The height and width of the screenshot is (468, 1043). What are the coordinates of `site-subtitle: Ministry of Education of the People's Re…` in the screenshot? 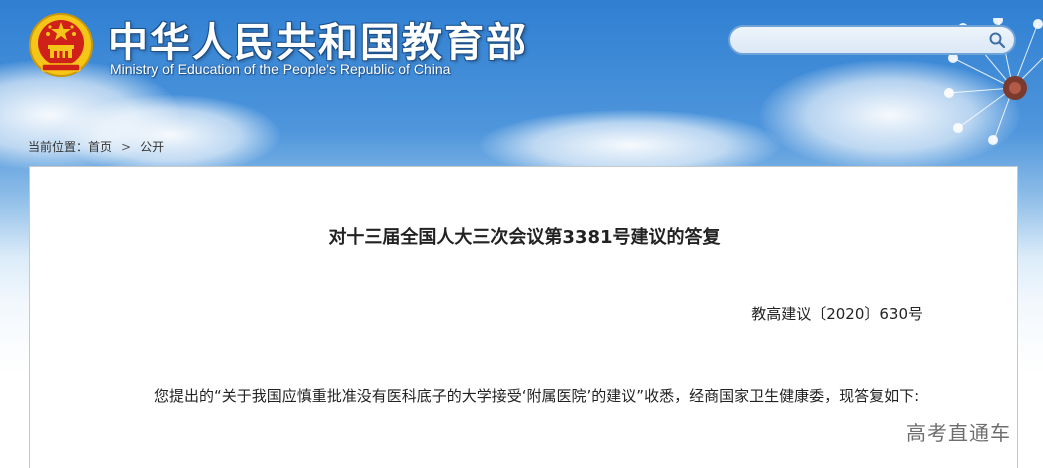 It's located at (280, 69).